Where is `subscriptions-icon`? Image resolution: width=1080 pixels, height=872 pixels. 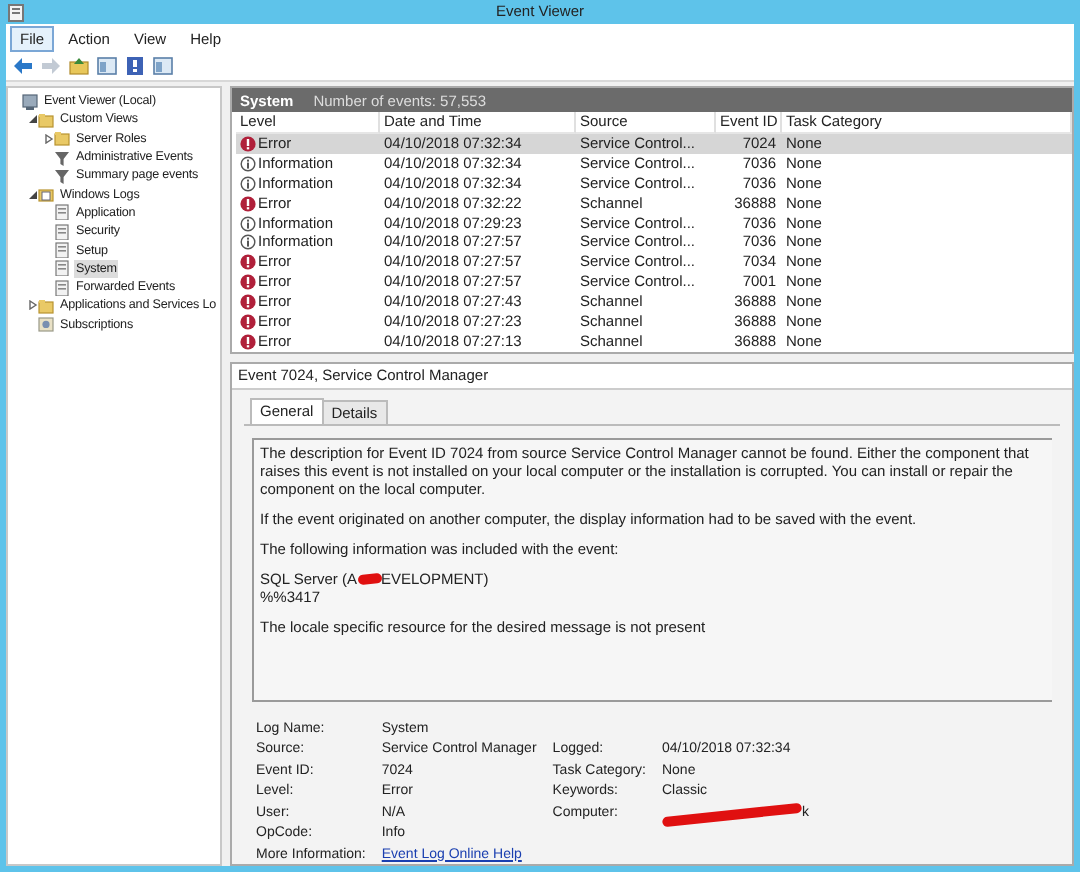 subscriptions-icon is located at coordinates (46, 324).